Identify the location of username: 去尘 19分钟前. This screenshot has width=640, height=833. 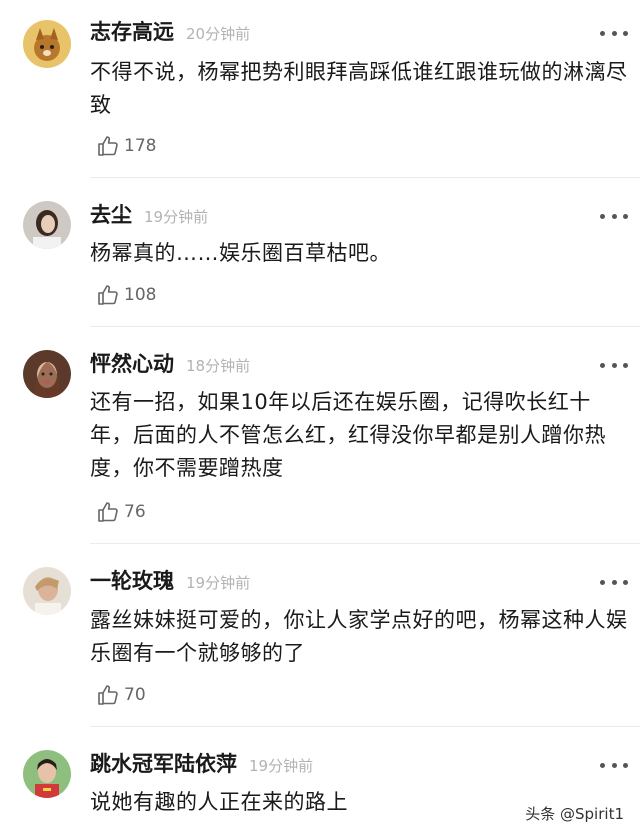
(149, 216).